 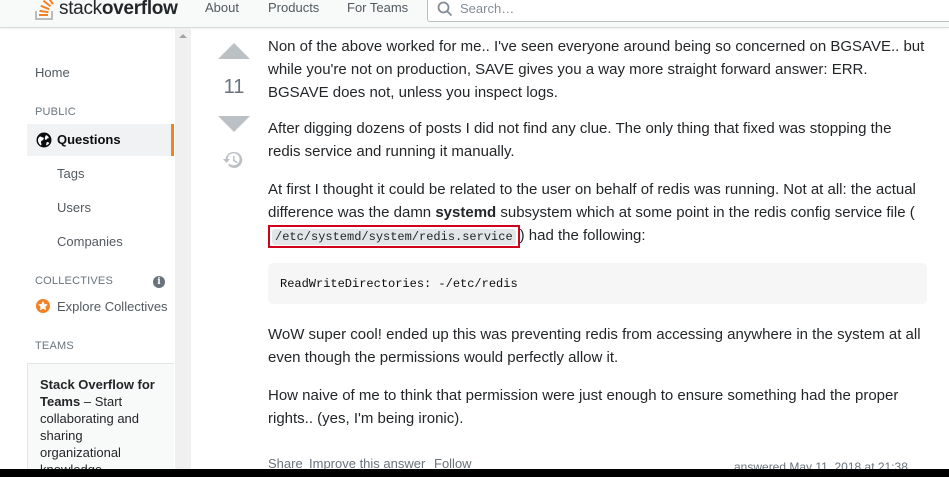 I want to click on history-icon, so click(x=233, y=160).